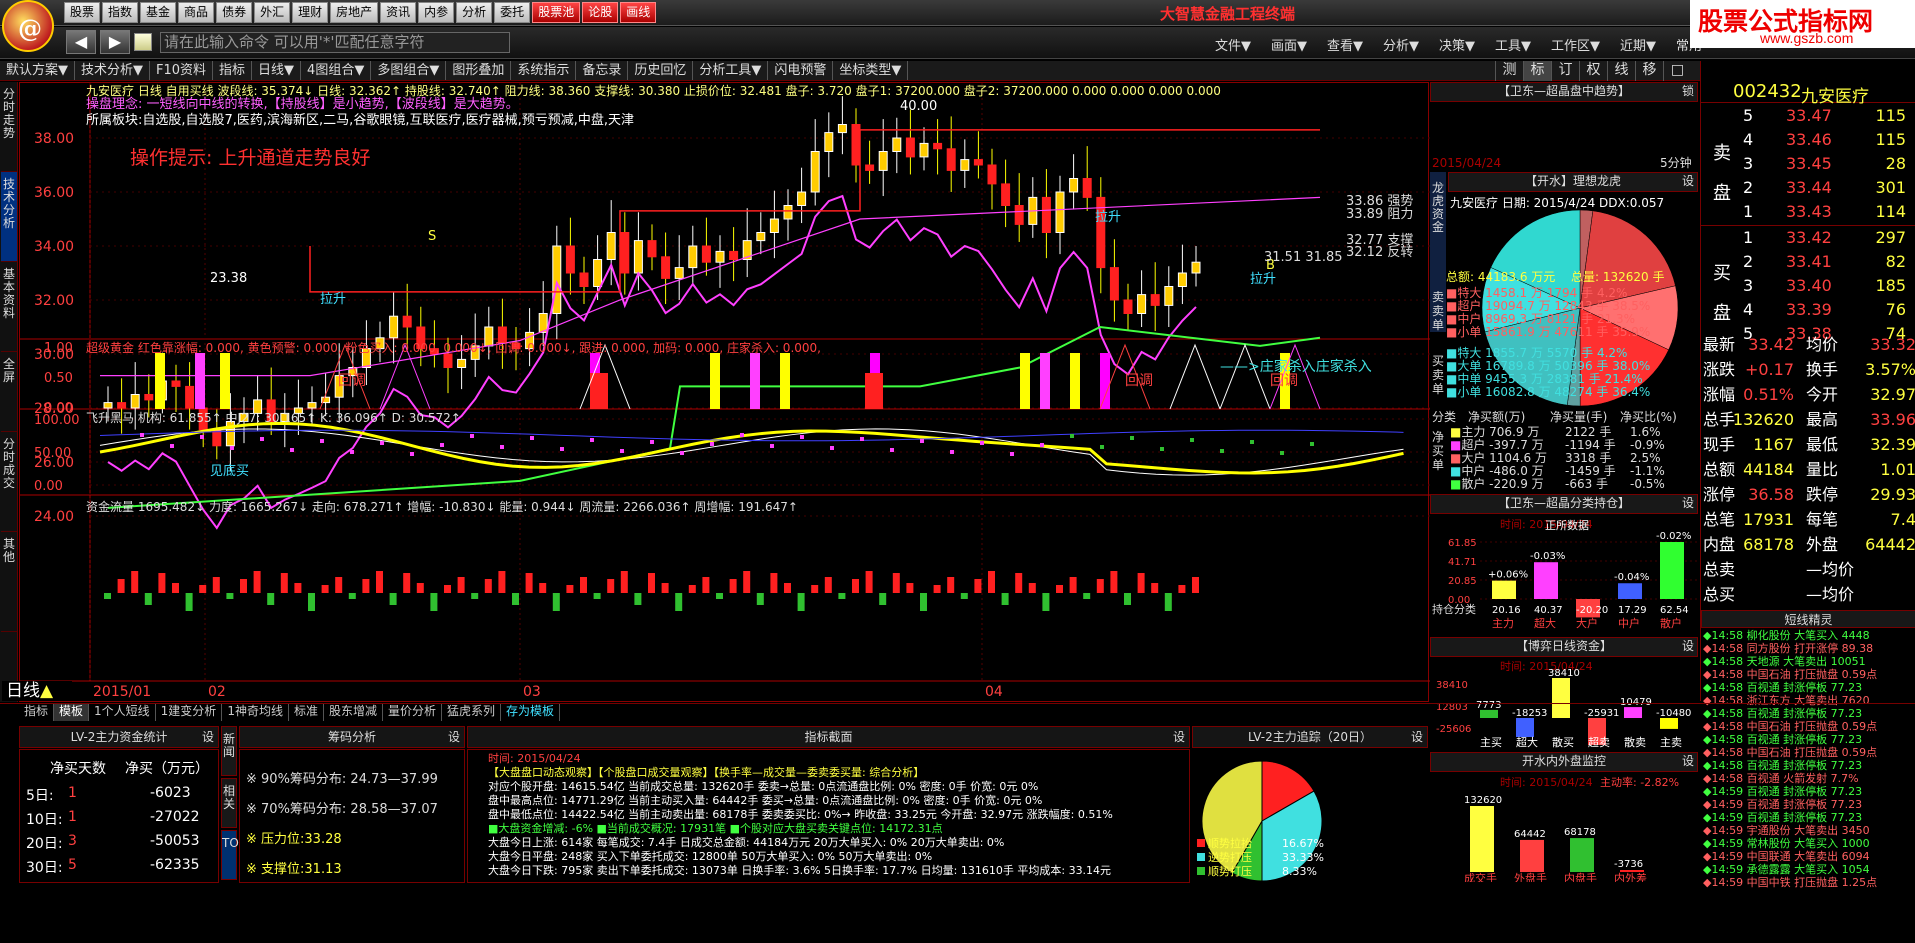  I want to click on menu2-item-4: 决策▼, so click(1457, 44).